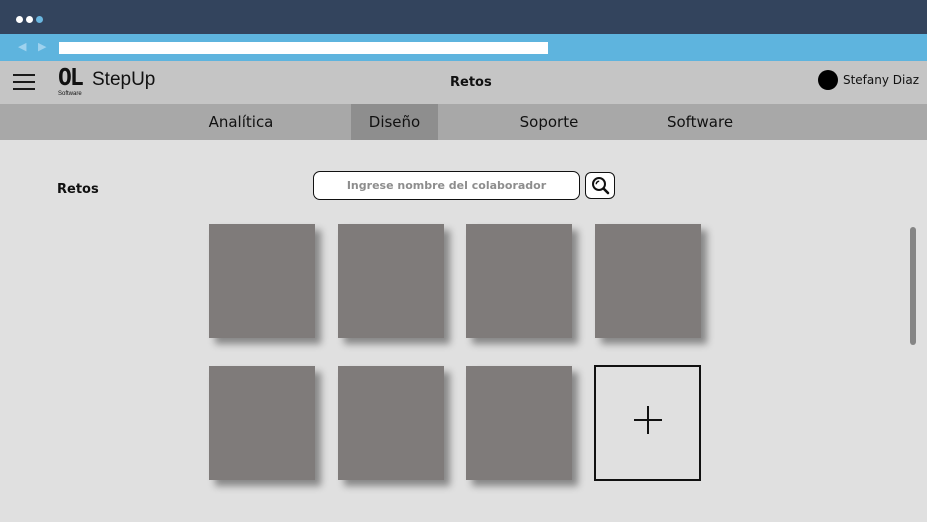  Describe the element at coordinates (394, 122) in the screenshot. I see `tab-diseno: Diseño` at that location.